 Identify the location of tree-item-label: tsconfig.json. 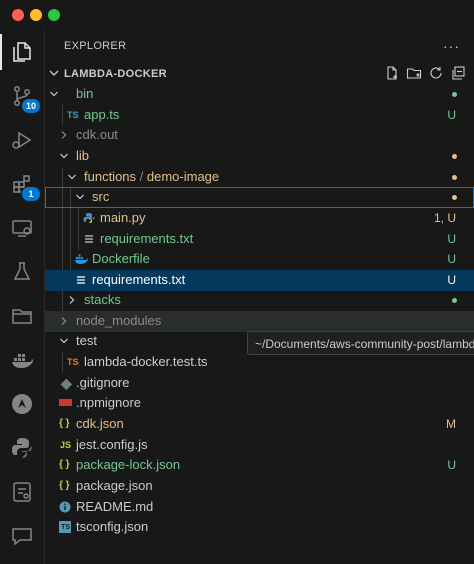
(112, 526).